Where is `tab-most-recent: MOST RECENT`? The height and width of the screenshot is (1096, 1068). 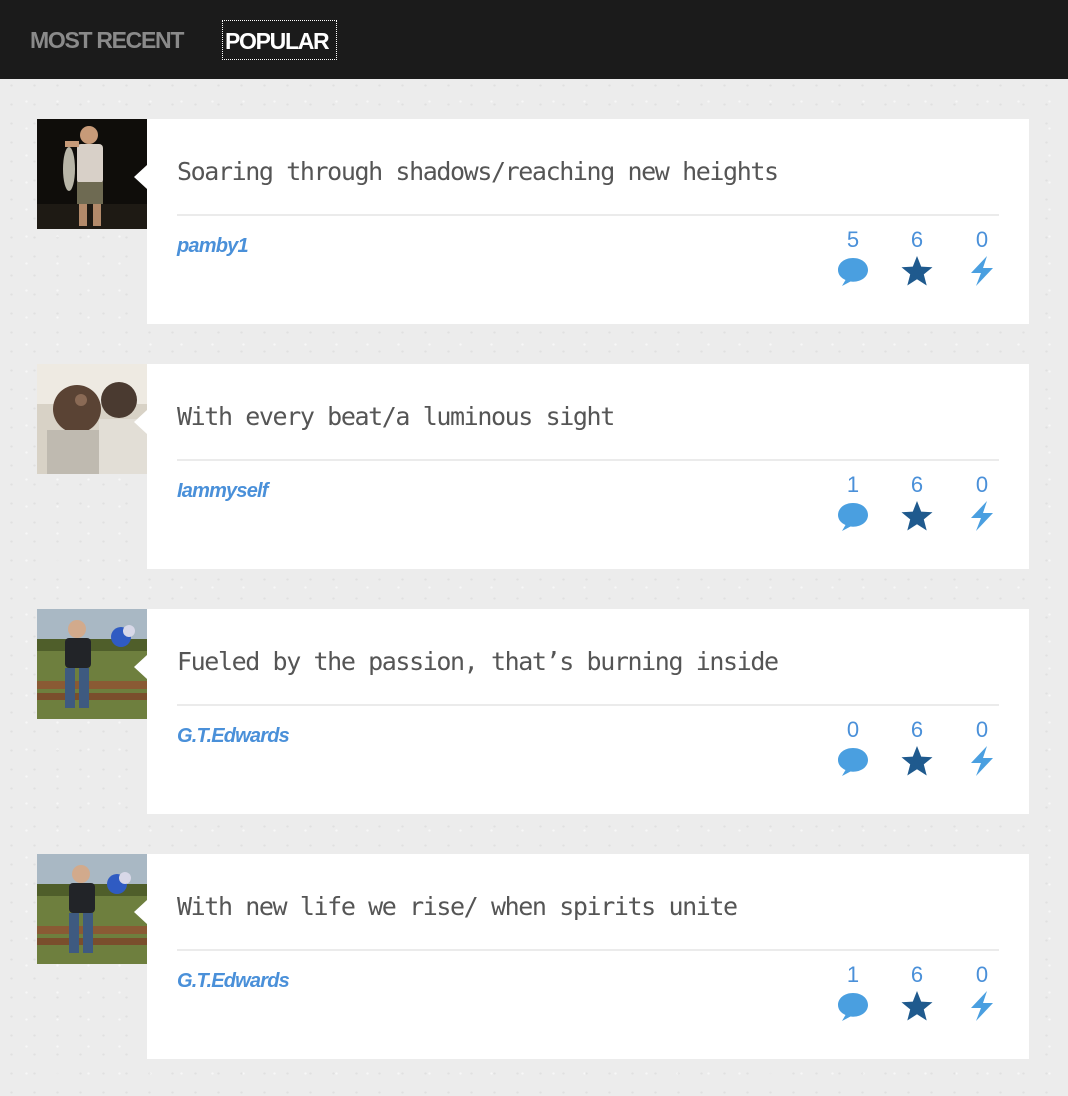
tab-most-recent: MOST RECENT is located at coordinates (107, 40).